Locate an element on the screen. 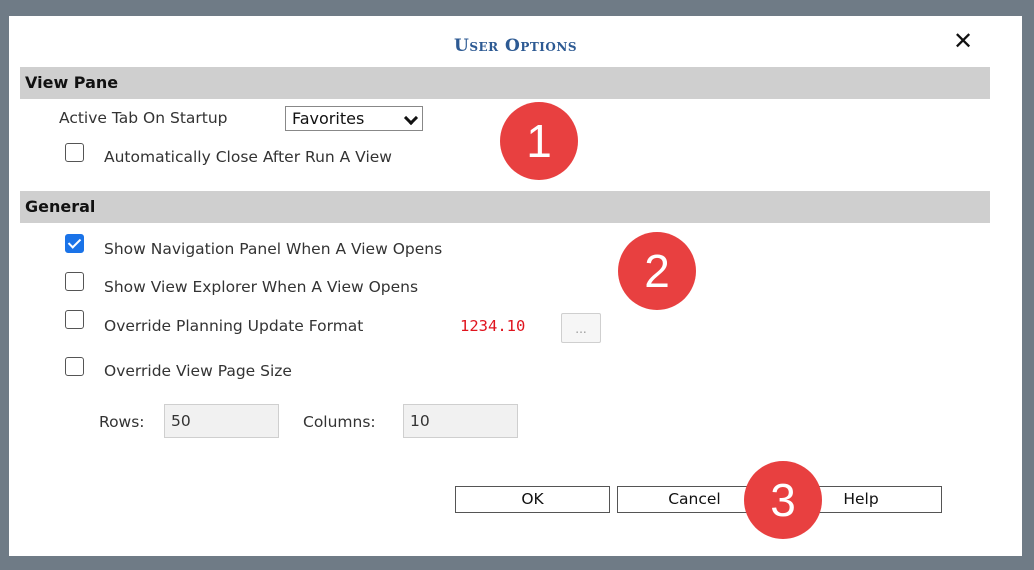 The width and height of the screenshot is (1034, 570). active-tab-label: Active Tab On Startup is located at coordinates (143, 118).